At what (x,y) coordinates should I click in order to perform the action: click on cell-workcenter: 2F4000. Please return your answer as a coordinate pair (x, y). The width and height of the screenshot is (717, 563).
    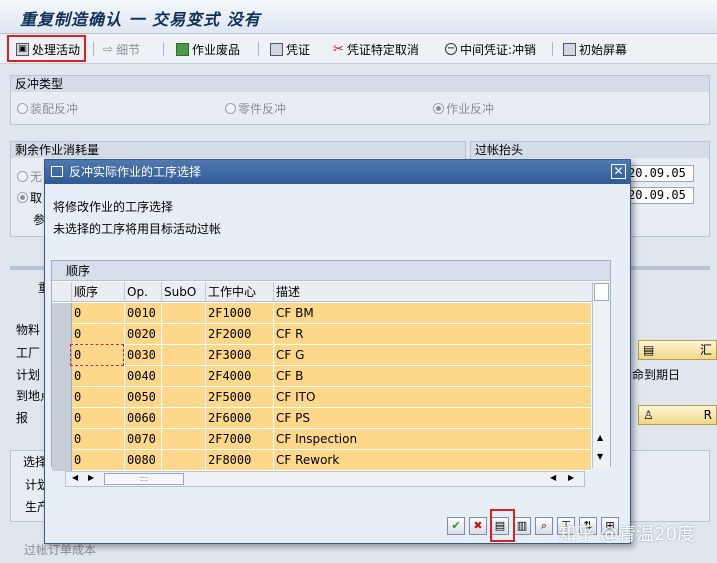
    Looking at the image, I should click on (240, 376).